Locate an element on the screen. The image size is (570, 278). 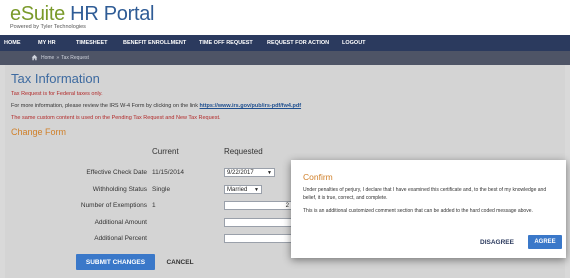
nav-request-for-action: REQUEST FOR ACTION is located at coordinates (298, 43).